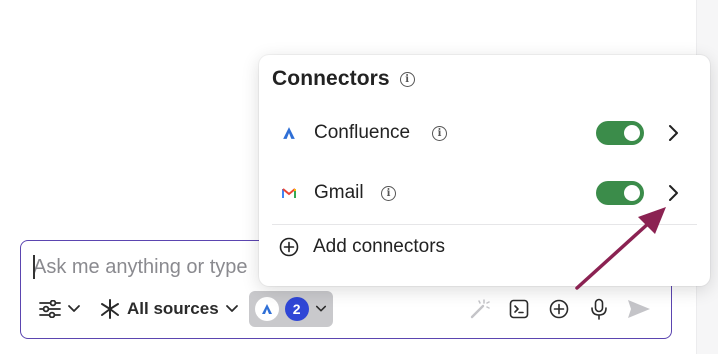  I want to click on add-connectors-button: Add connectors, so click(362, 247).